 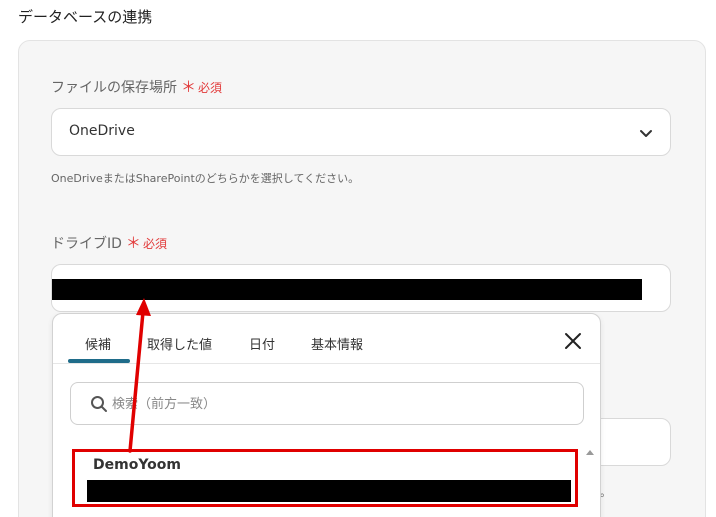 I want to click on dropdown-tabs: 候補 取得した値 日付 基本情報, so click(x=326, y=339).